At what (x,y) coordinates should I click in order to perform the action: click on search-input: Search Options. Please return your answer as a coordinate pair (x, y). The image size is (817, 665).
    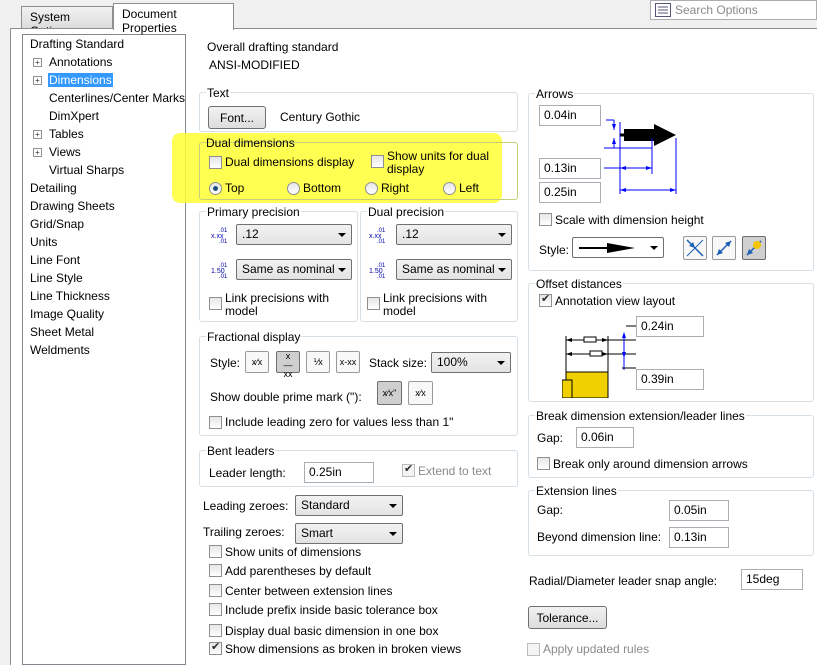
    Looking at the image, I should click on (716, 10).